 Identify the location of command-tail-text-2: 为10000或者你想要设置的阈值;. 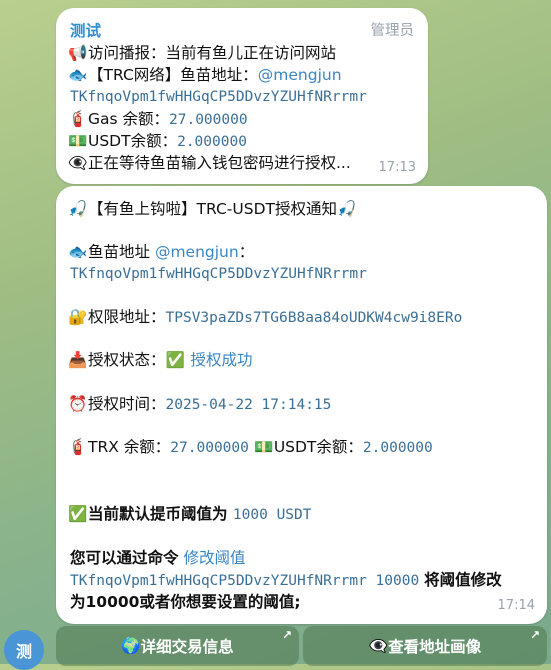
(185, 602).